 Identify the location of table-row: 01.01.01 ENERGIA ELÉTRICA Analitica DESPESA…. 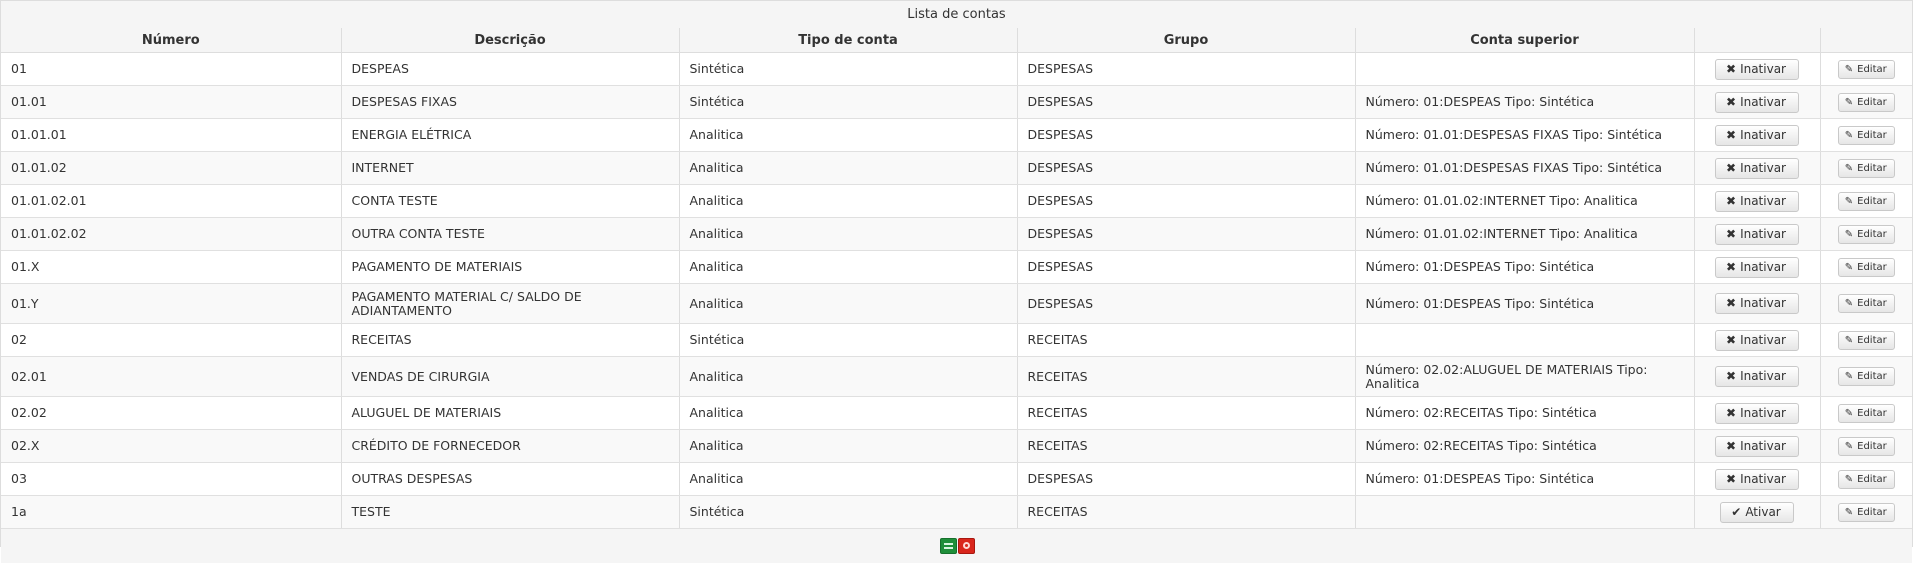
(956, 135).